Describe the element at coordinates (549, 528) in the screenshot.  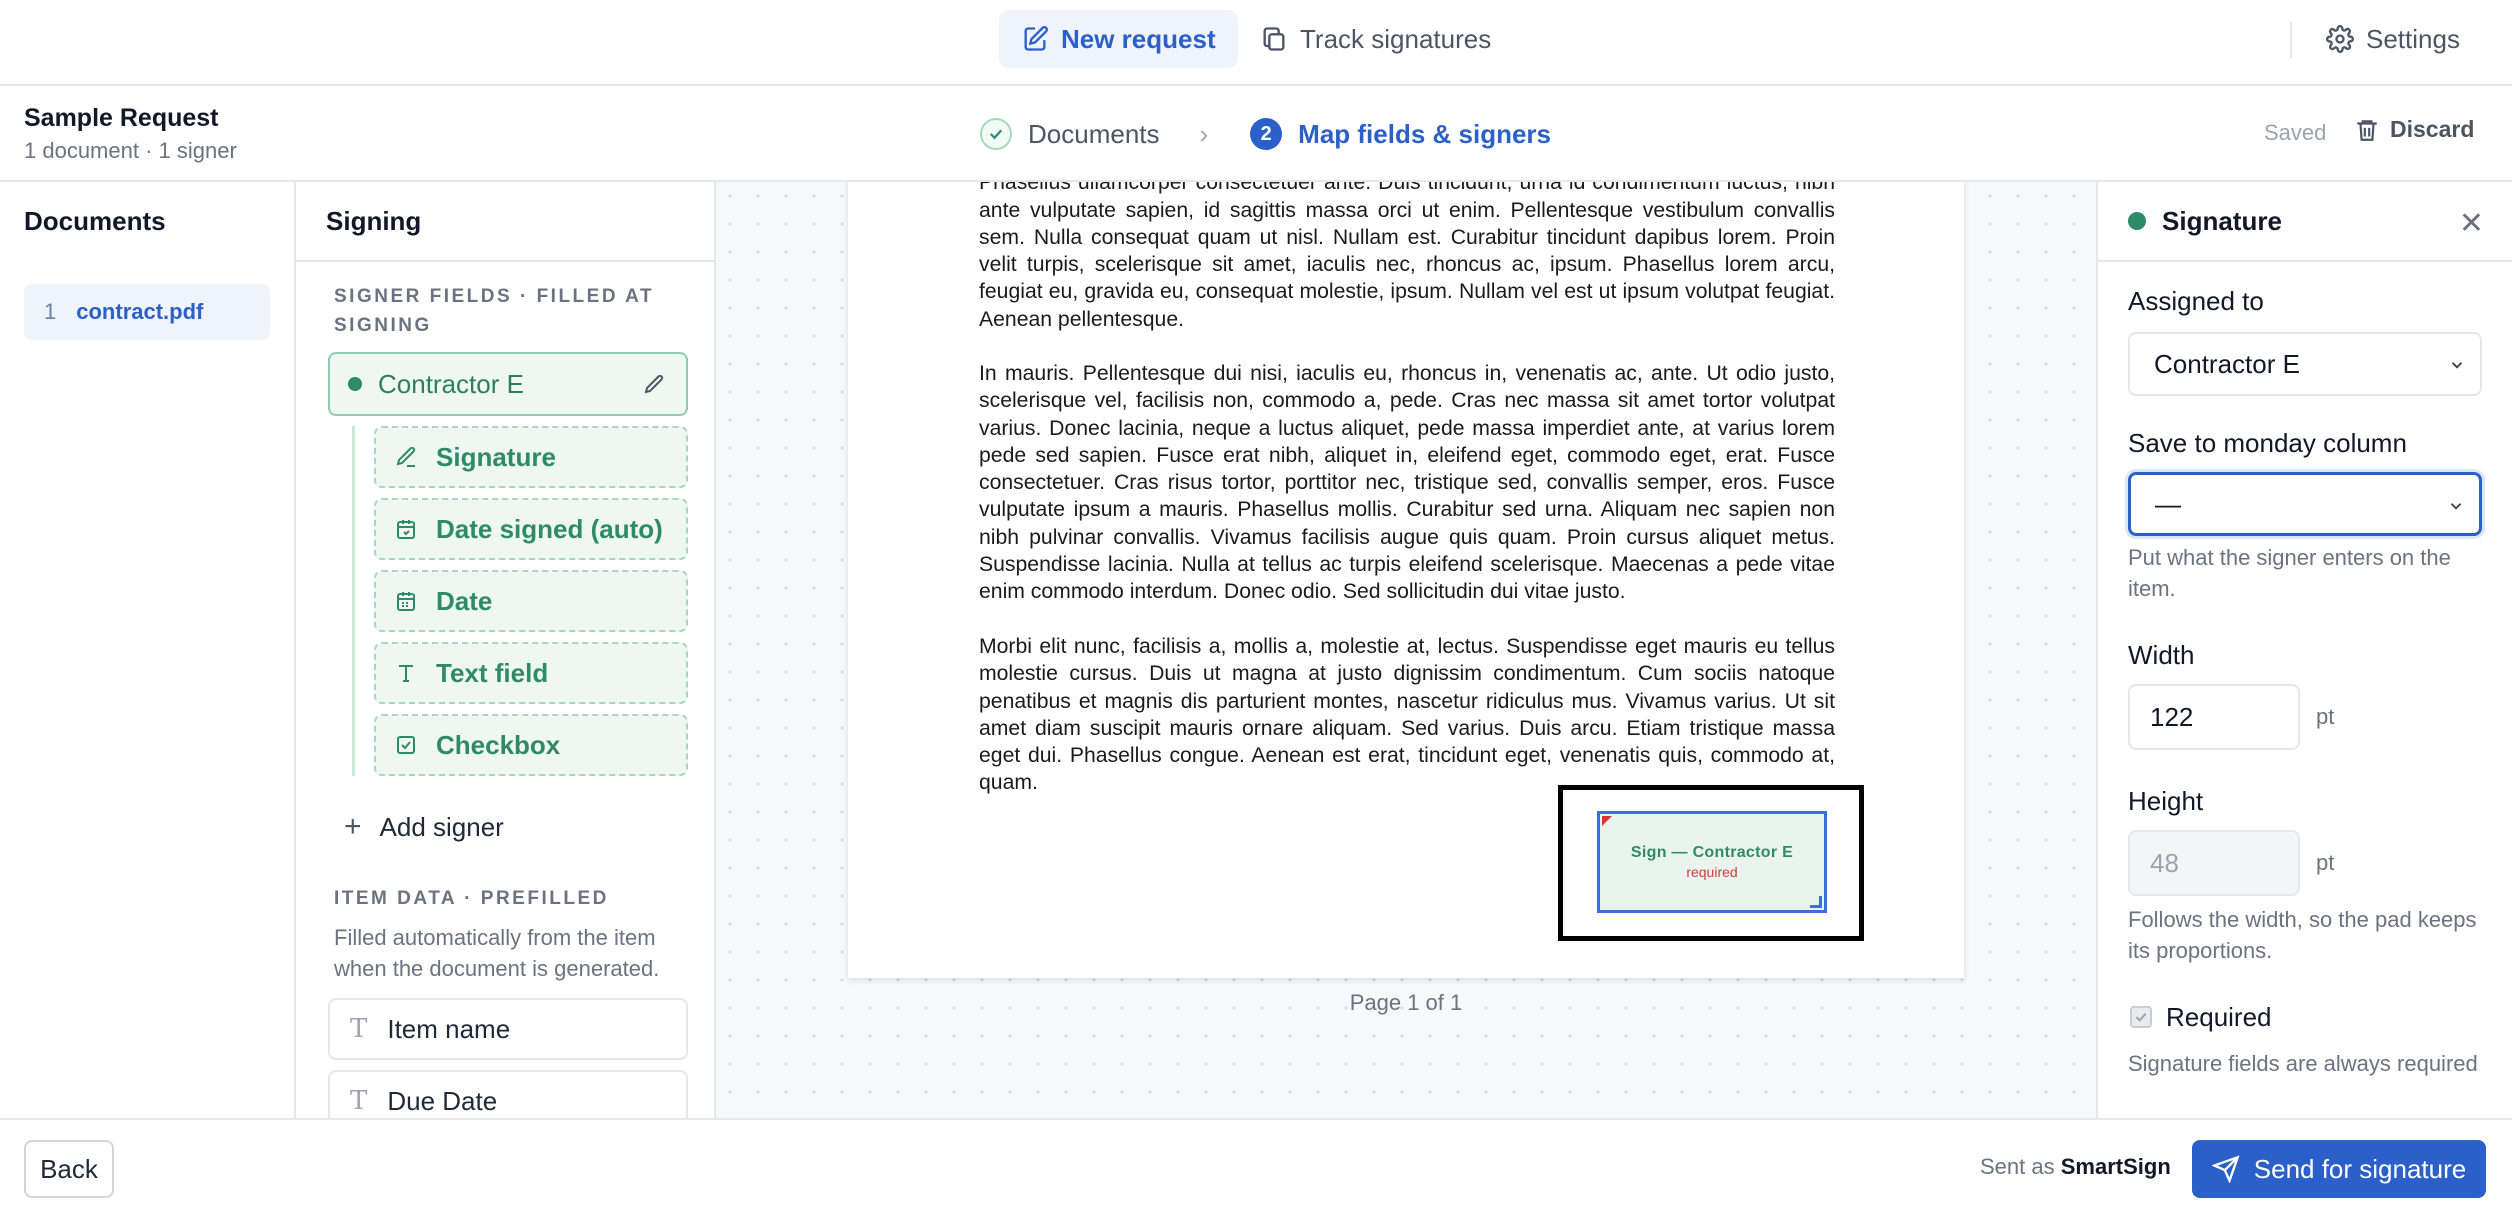
I see `field-label: Date signed (auto)` at that location.